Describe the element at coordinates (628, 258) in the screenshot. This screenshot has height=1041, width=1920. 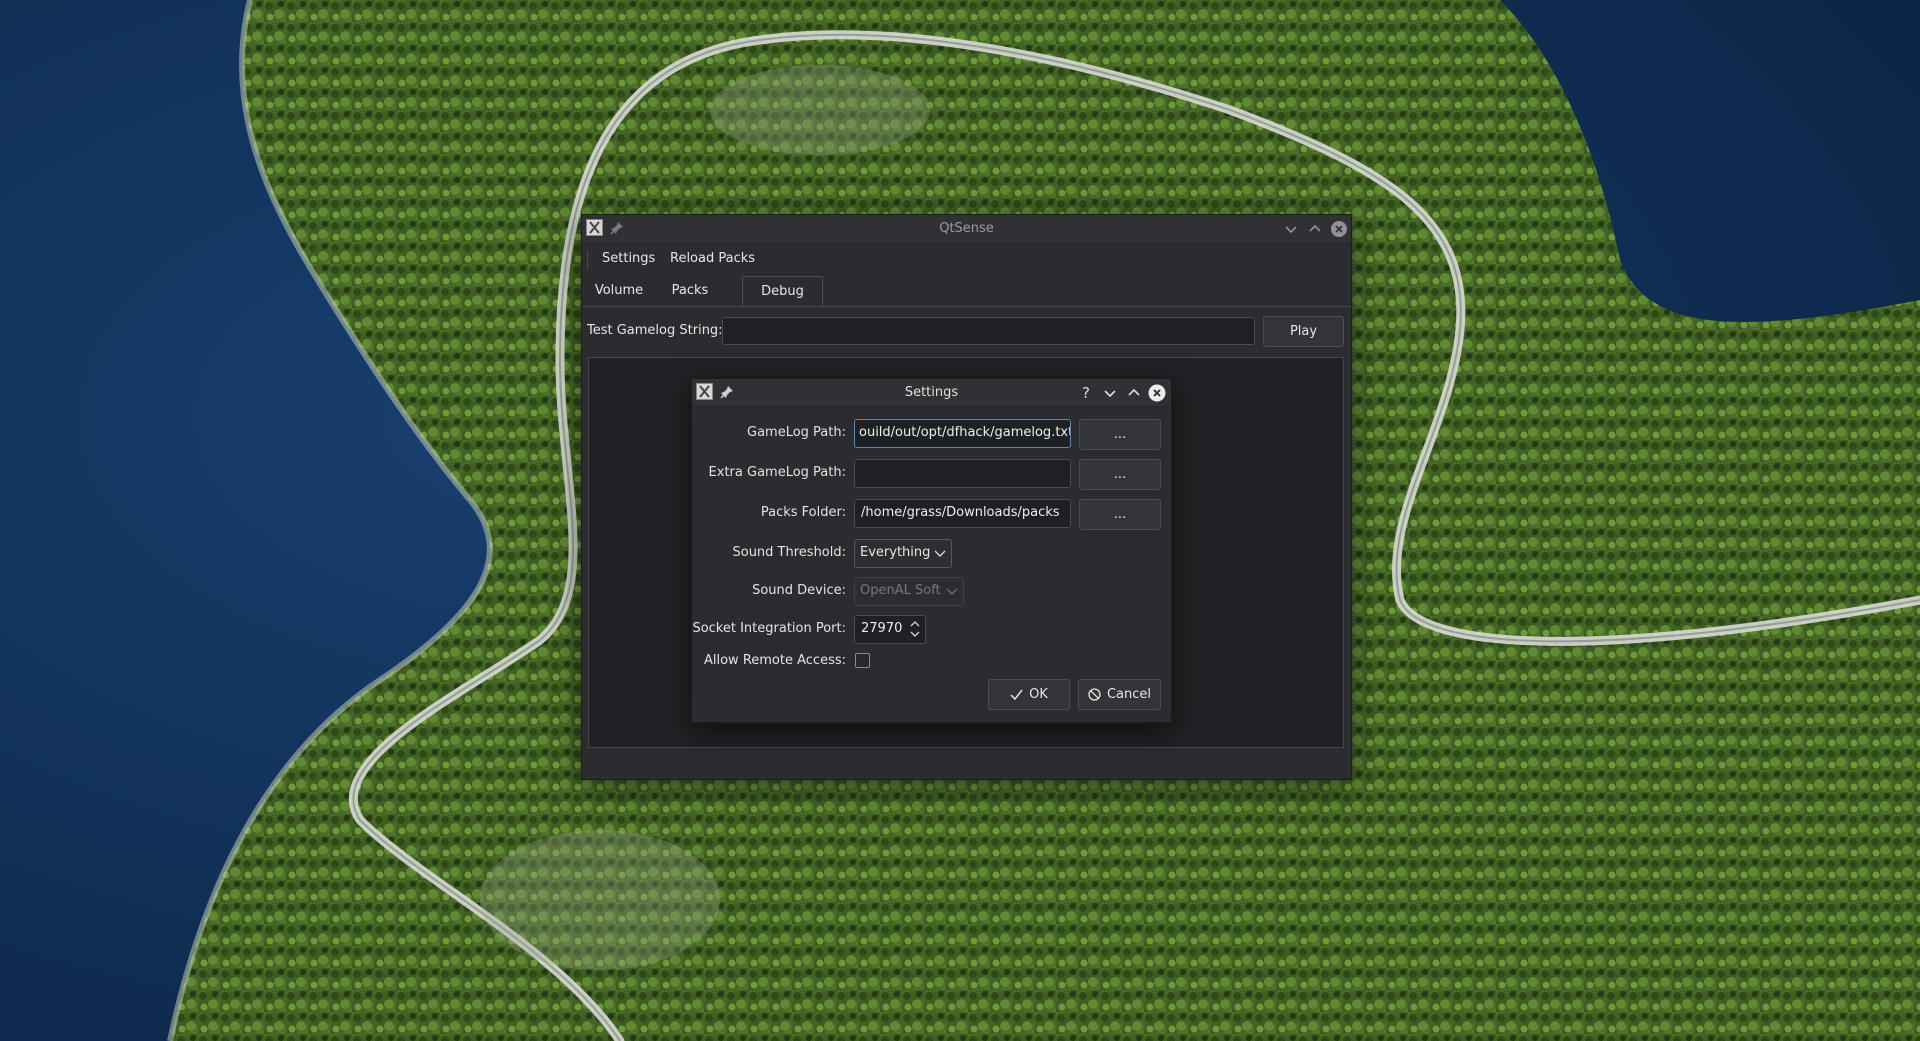
I see `menu-settings: Settings` at that location.